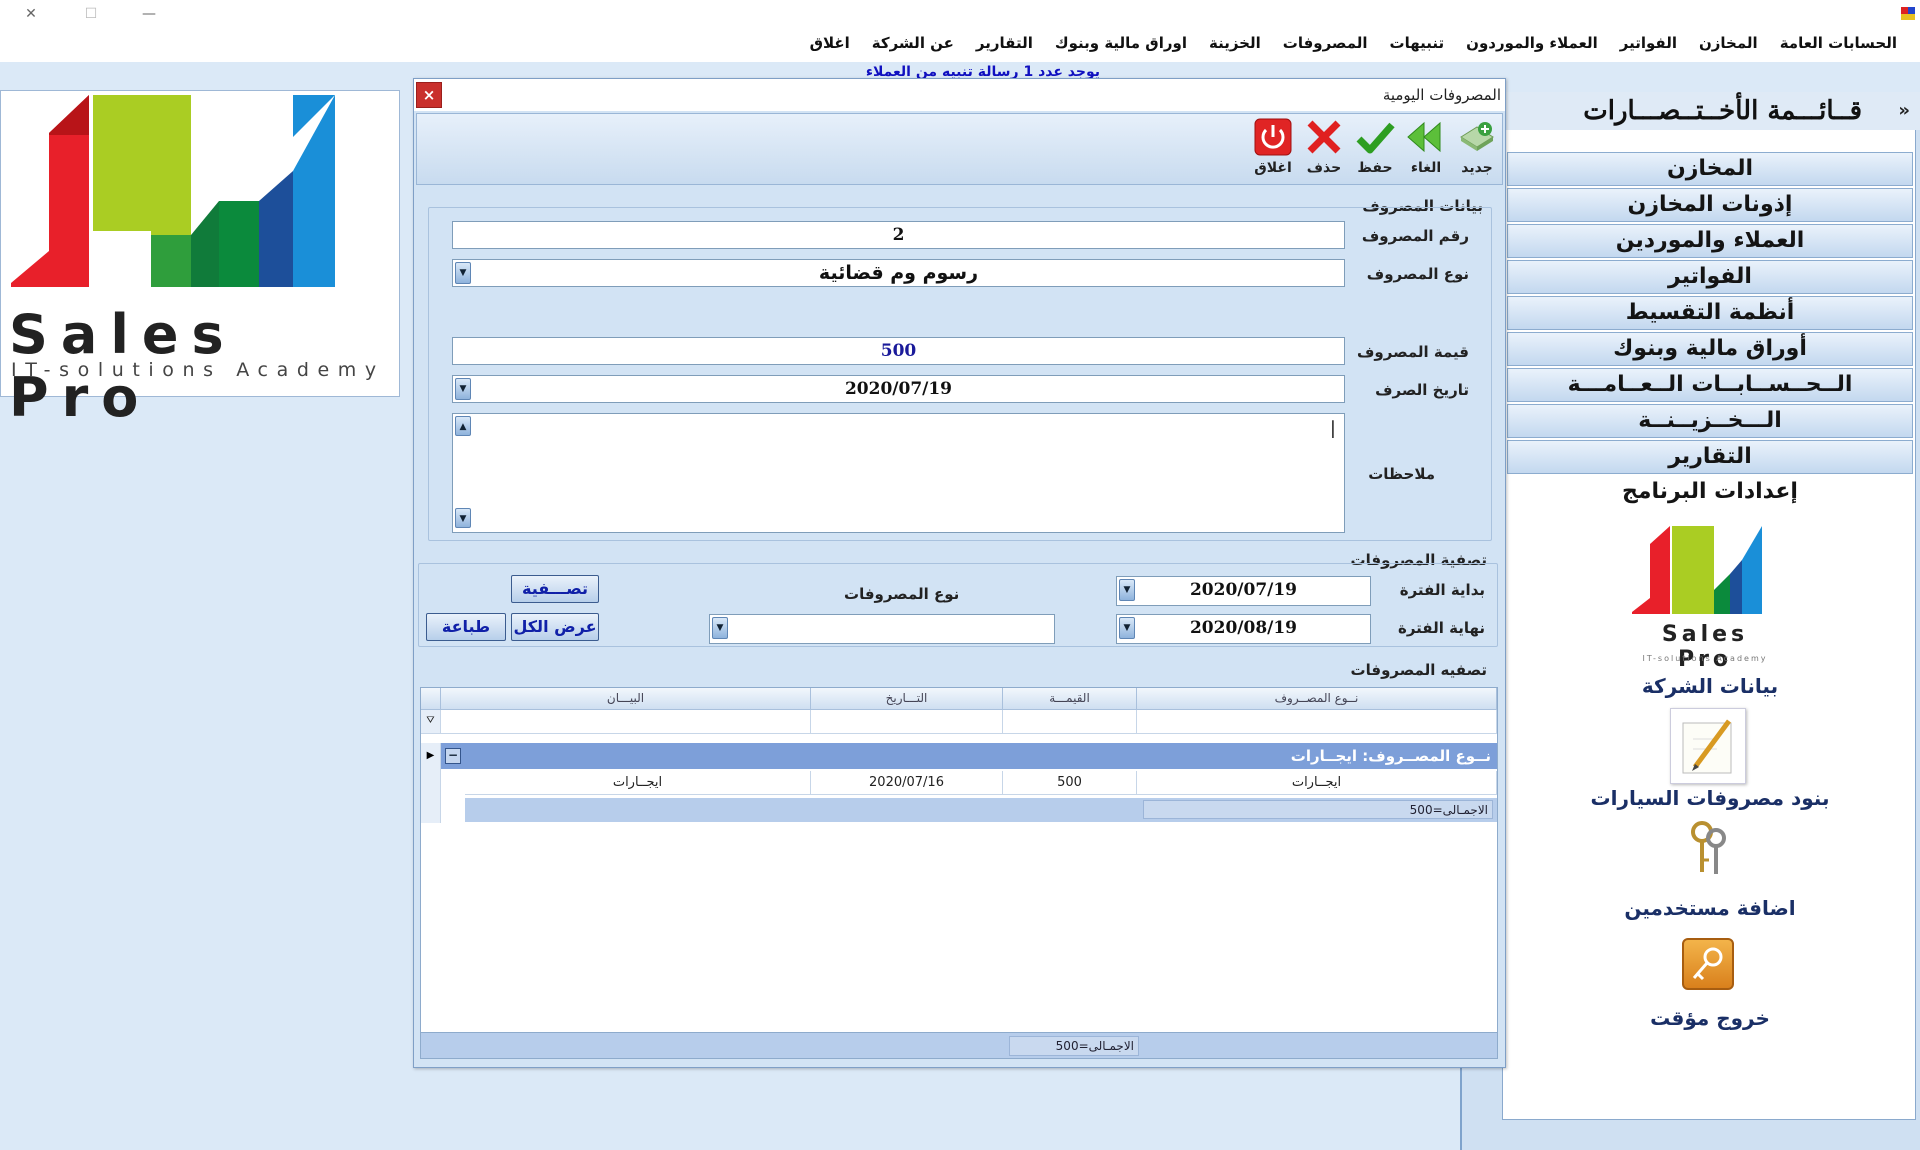 This screenshot has width=1920, height=1150. What do you see at coordinates (1121, 43) in the screenshot?
I see `menu-papers-banks: اوراق مالية وبنوك` at bounding box center [1121, 43].